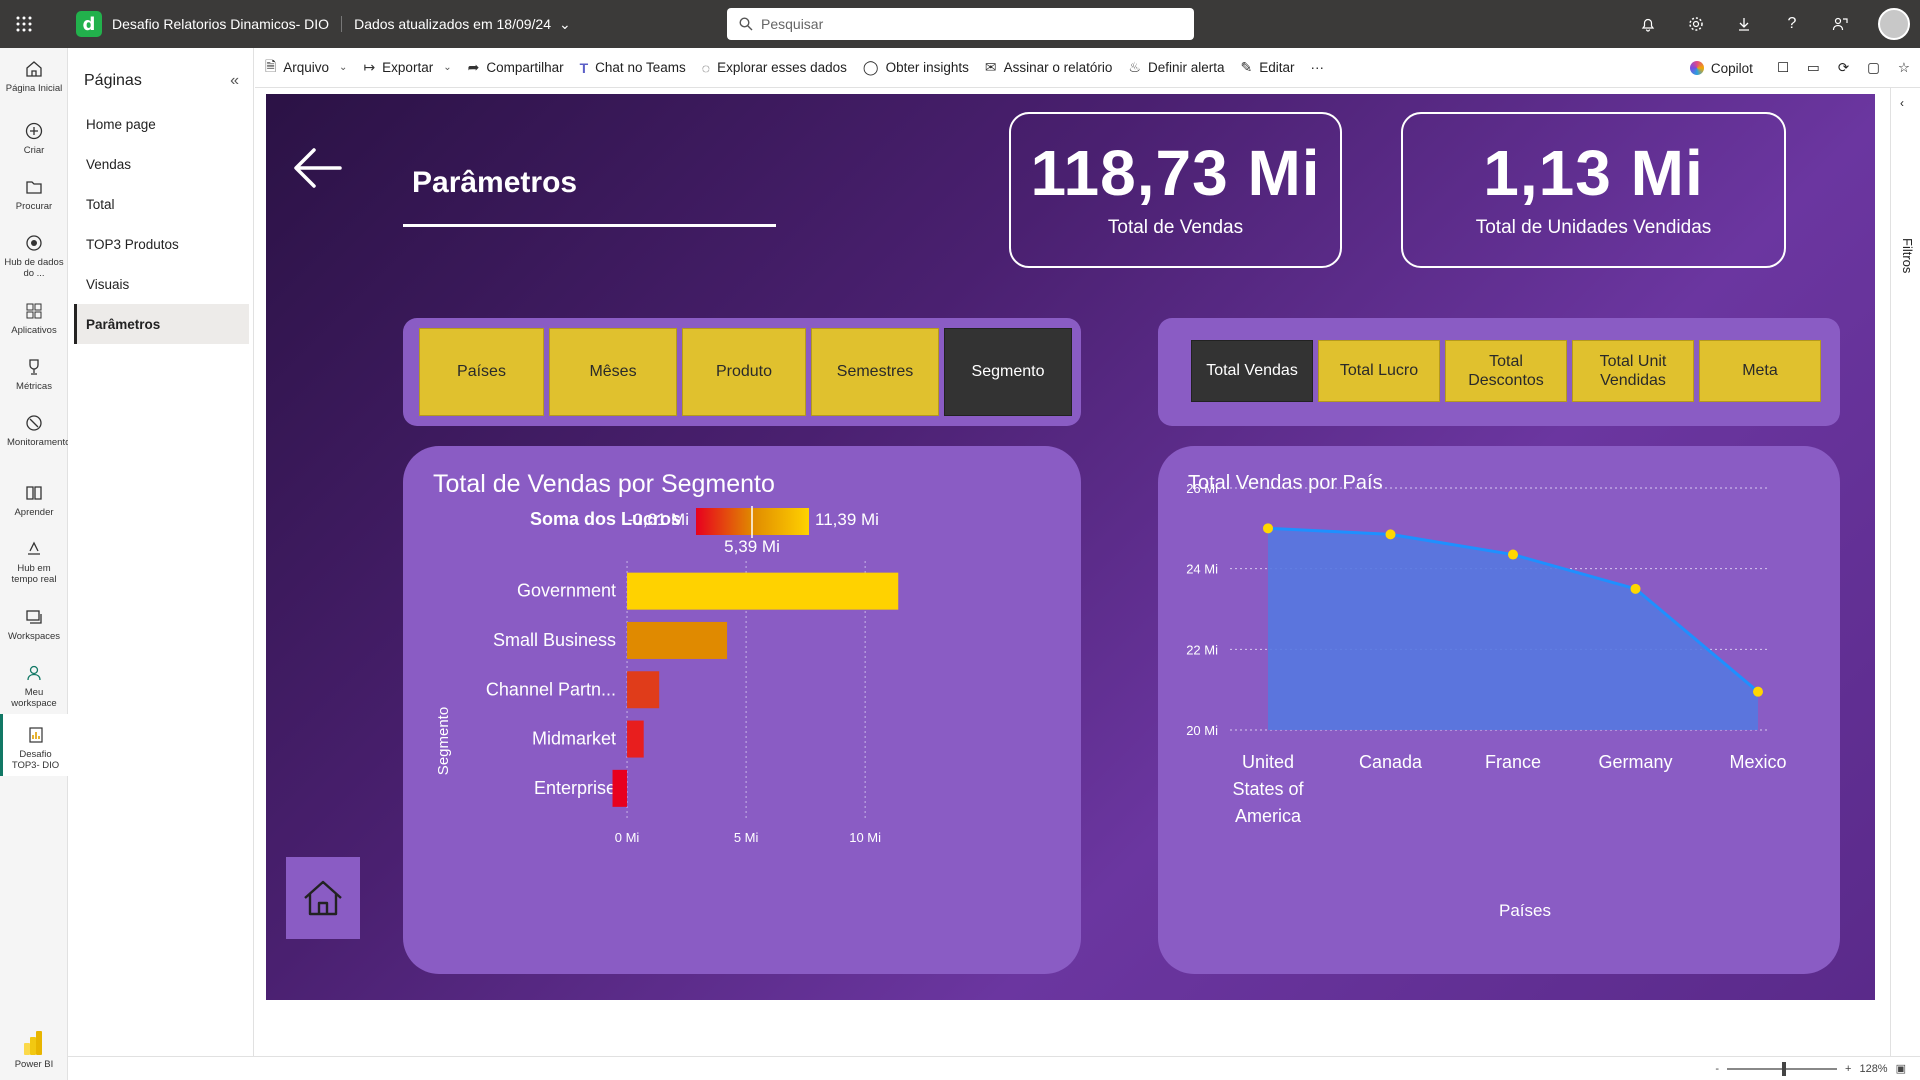 This screenshot has height=1080, width=1920. What do you see at coordinates (34, 367) in the screenshot?
I see `trophy-icon` at bounding box center [34, 367].